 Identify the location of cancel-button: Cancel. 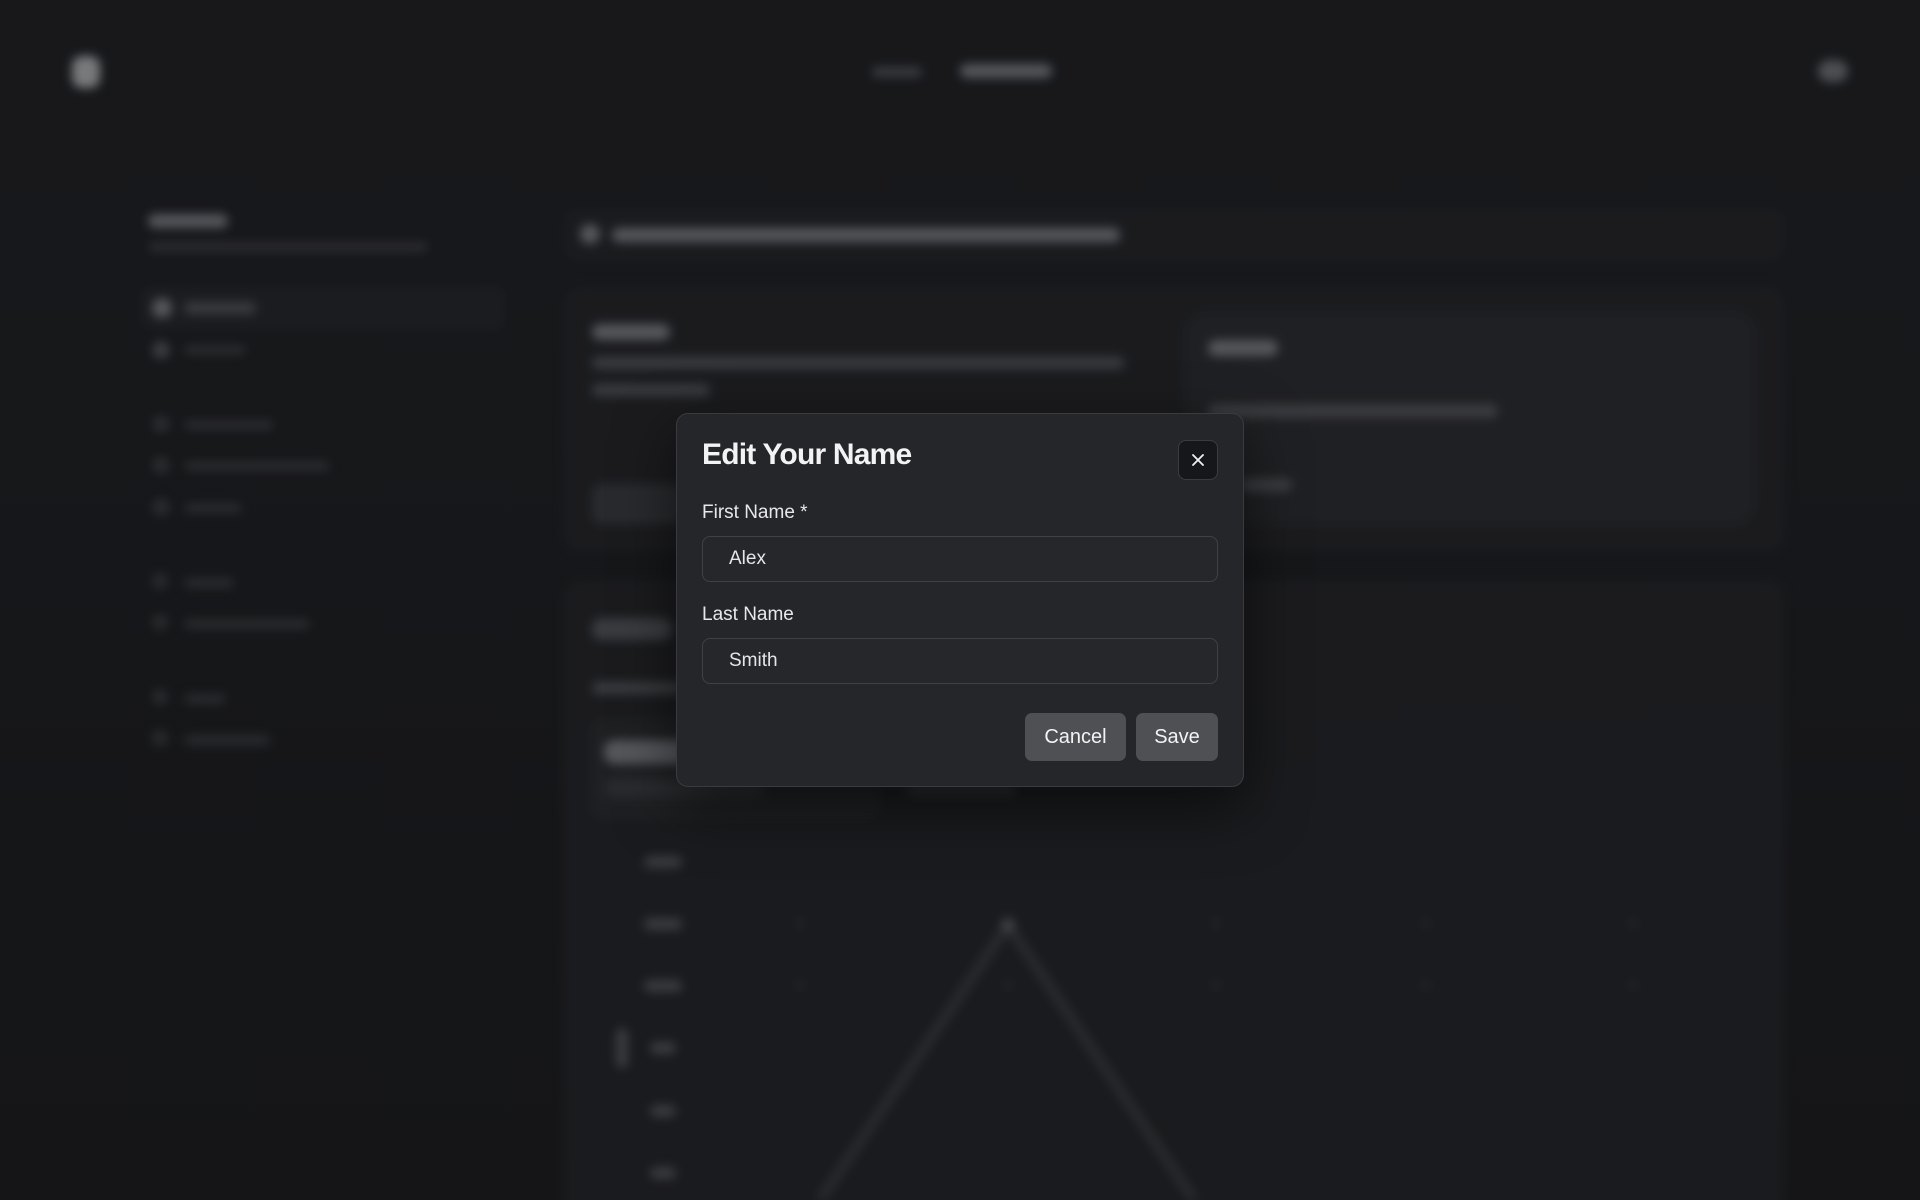
(1075, 737).